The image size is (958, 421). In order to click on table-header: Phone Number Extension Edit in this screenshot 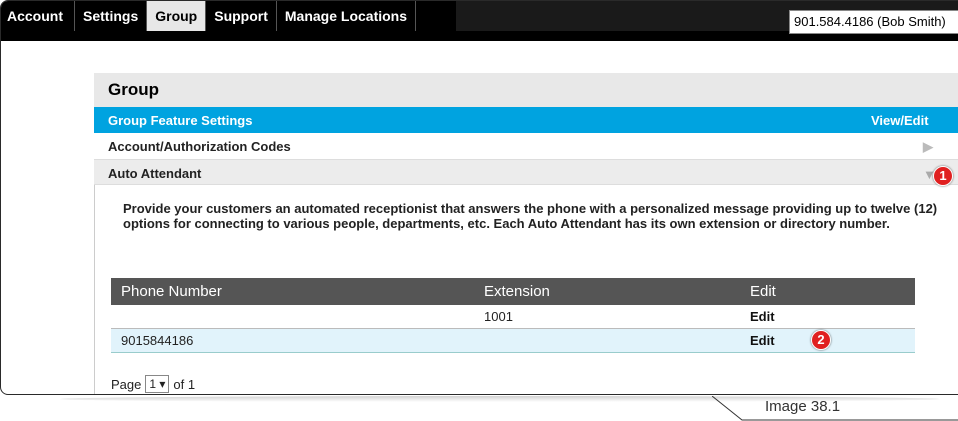, I will do `click(513, 291)`.